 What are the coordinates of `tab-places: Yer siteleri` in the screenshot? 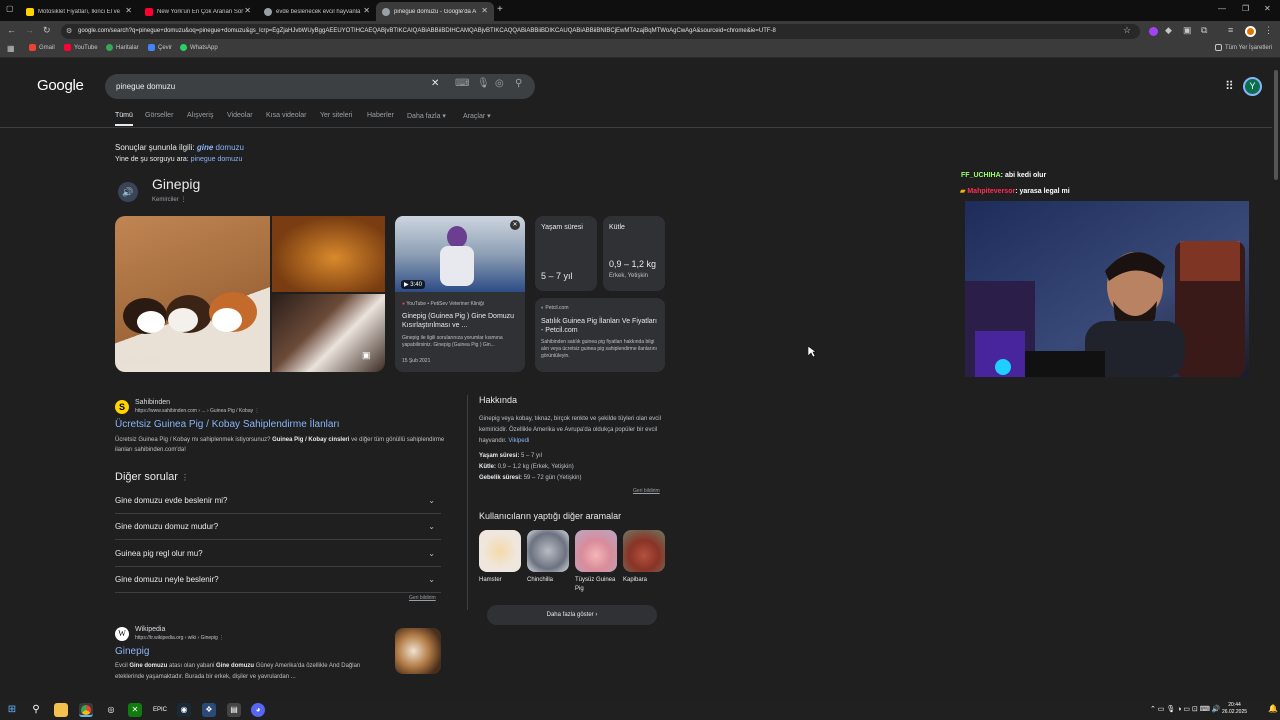 It's located at (336, 115).